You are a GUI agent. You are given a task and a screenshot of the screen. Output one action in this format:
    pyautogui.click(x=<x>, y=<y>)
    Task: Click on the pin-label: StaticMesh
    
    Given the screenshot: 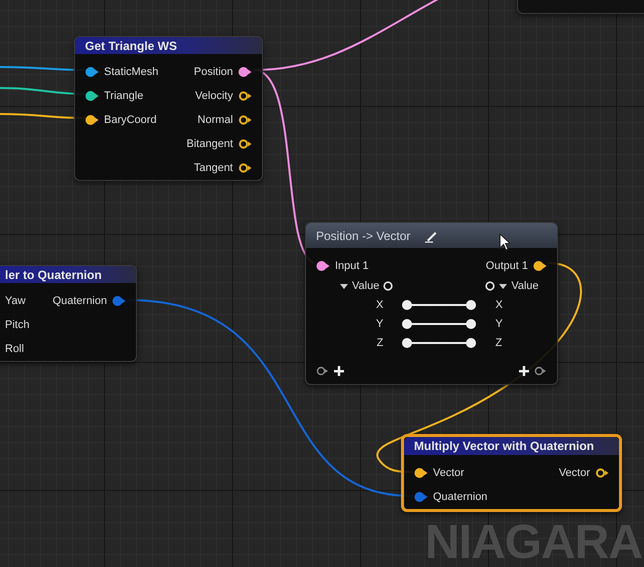 What is the action you would take?
    pyautogui.click(x=131, y=72)
    